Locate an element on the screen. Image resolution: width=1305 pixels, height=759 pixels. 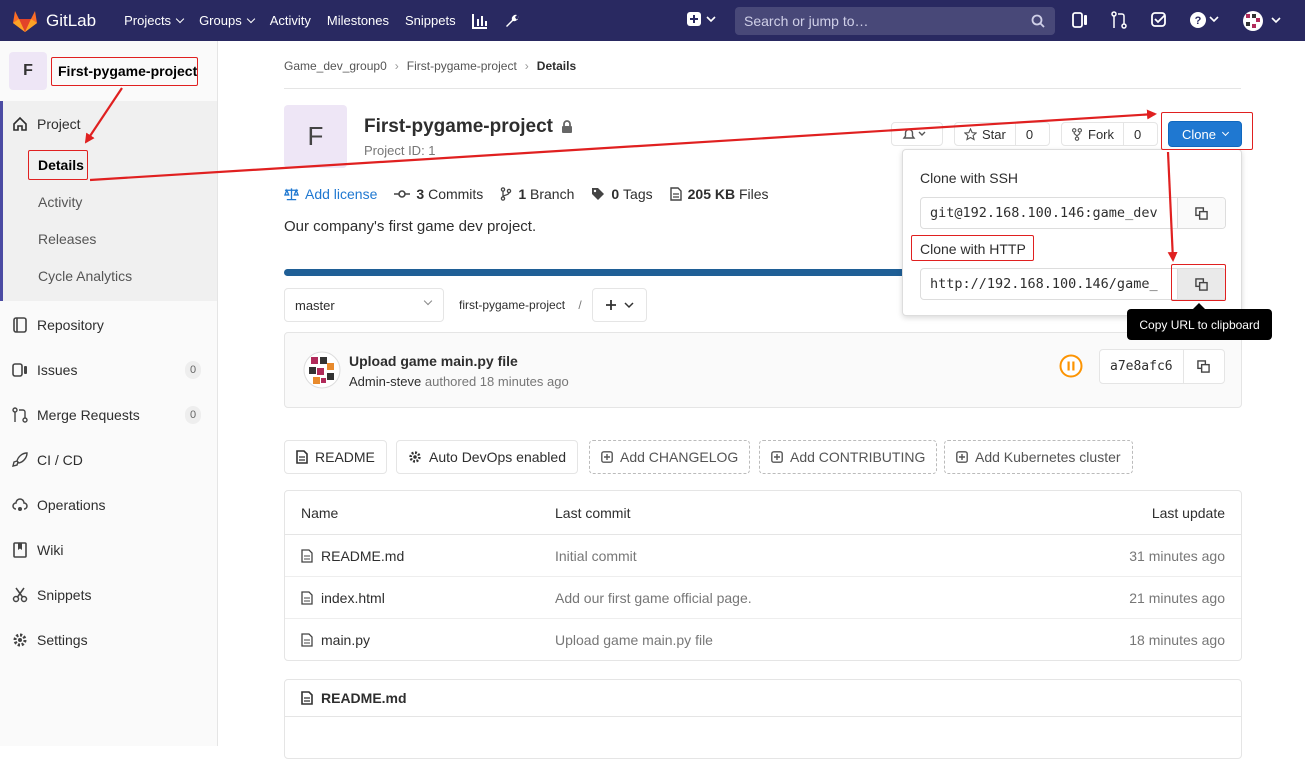
sidebar-context-header: F First-pygame-project is located at coordinates (108, 71).